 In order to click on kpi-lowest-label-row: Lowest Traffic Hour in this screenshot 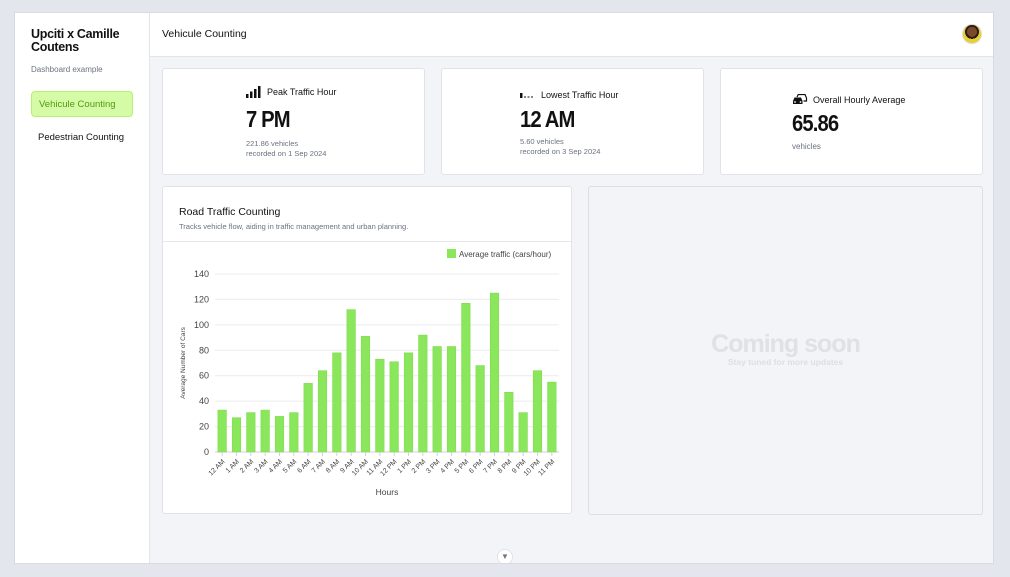, I will do `click(569, 95)`.